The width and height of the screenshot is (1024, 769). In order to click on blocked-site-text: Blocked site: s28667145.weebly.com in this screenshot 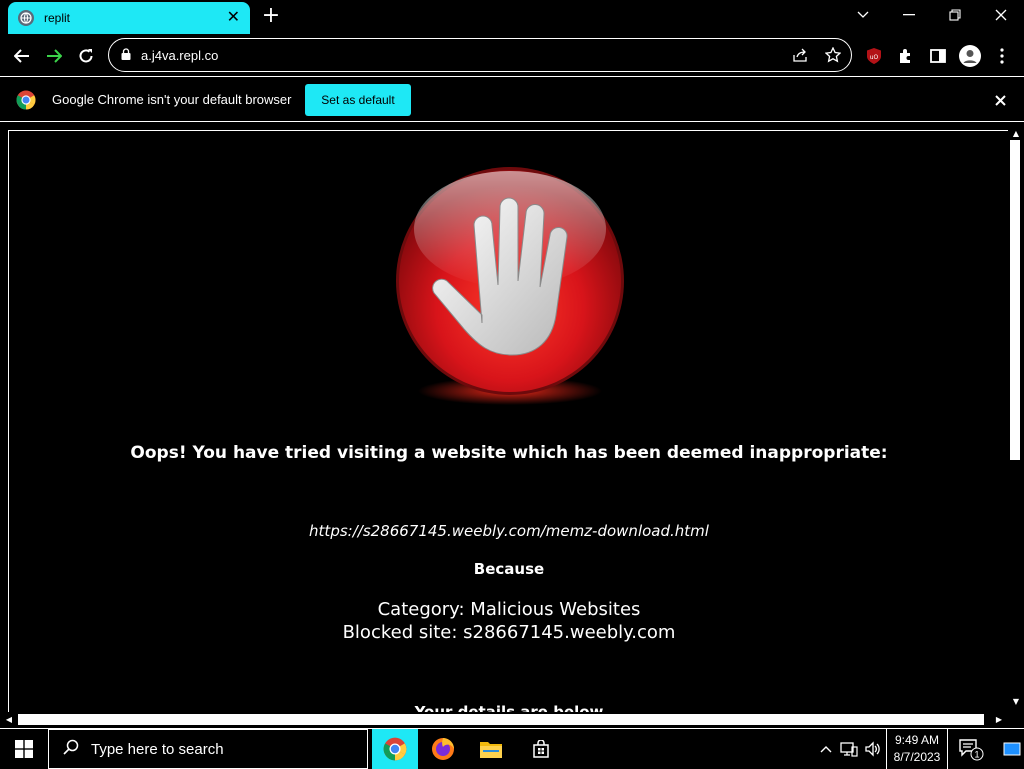, I will do `click(509, 632)`.